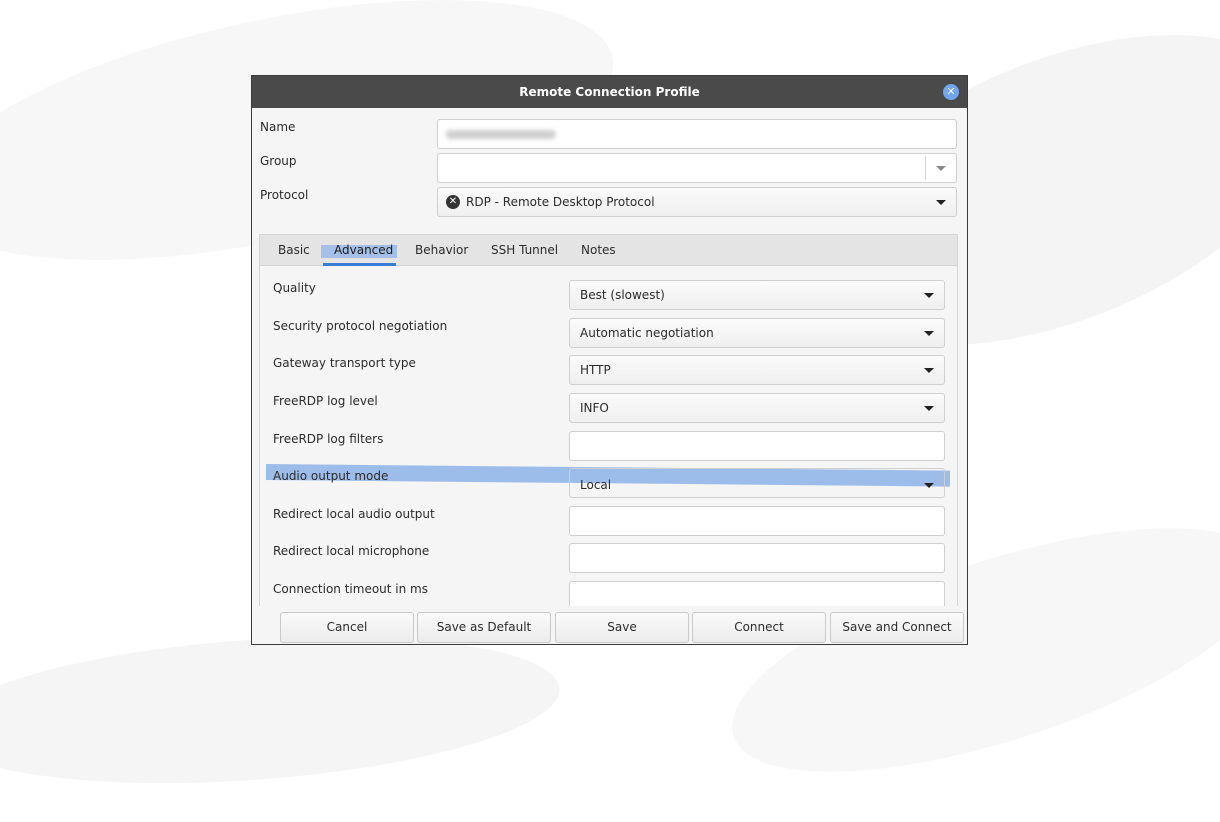  What do you see at coordinates (284, 195) in the screenshot?
I see `protocol-label: Protocol` at bounding box center [284, 195].